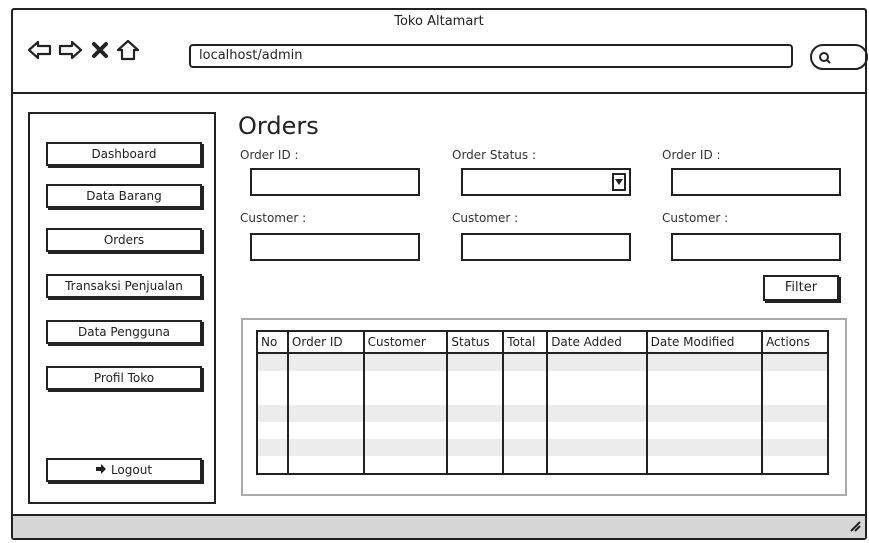 The image size is (869, 543). I want to click on sidebar-item-orders: Orders, so click(124, 240).